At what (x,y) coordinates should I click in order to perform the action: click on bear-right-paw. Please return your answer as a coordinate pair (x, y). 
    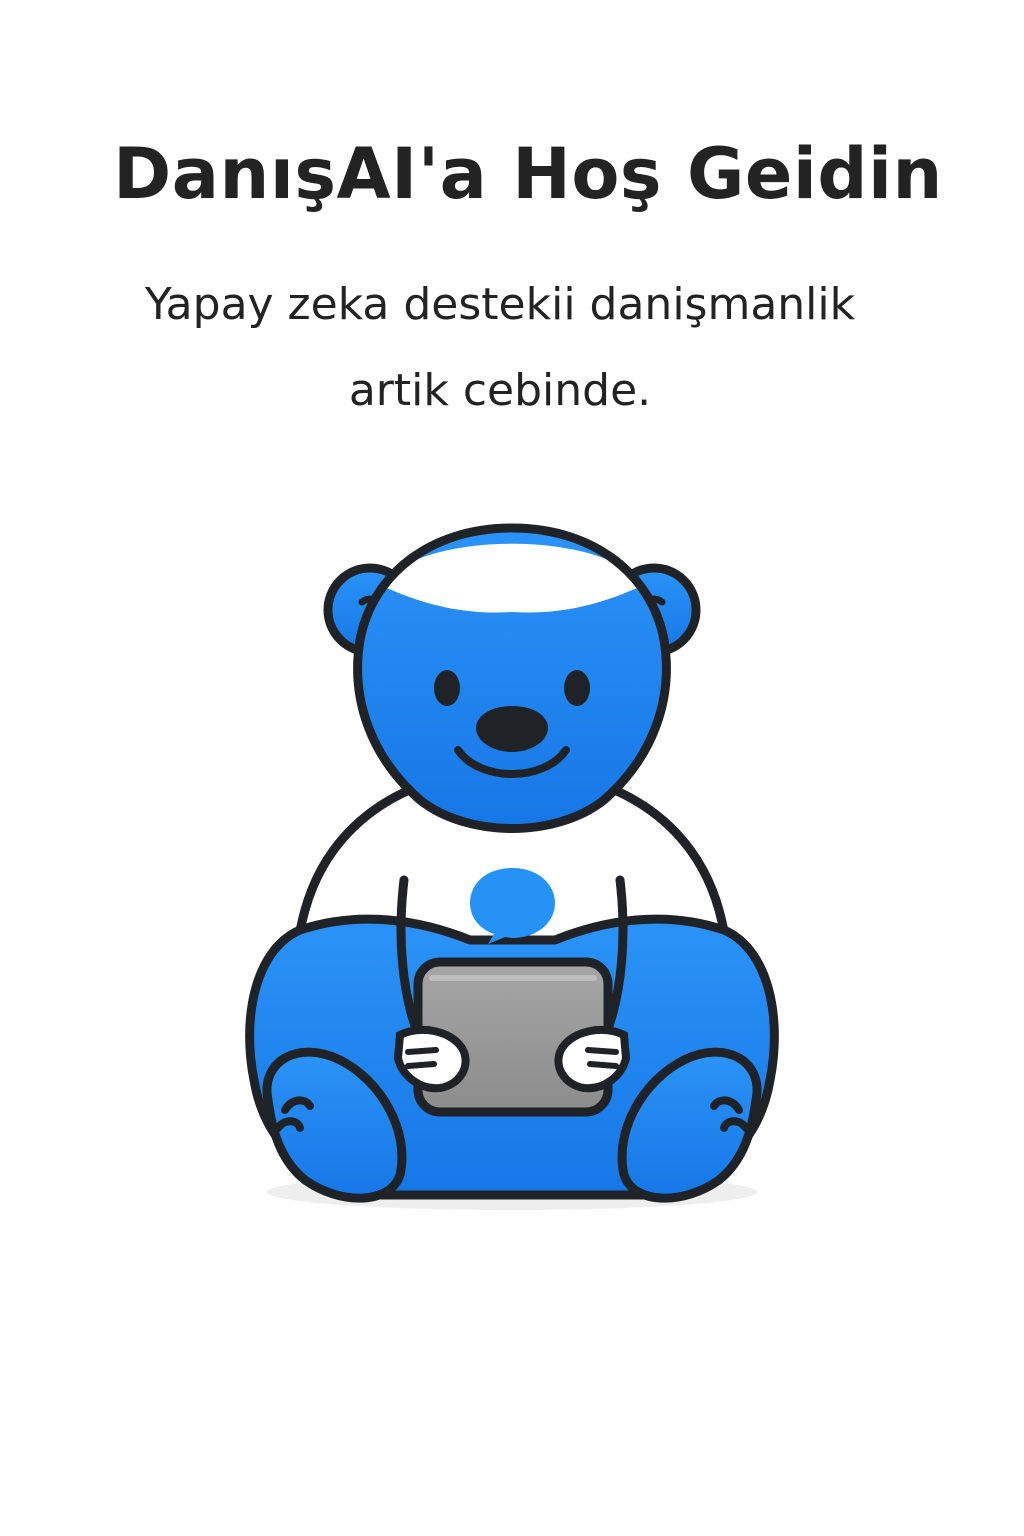
    Looking at the image, I should click on (592, 1059).